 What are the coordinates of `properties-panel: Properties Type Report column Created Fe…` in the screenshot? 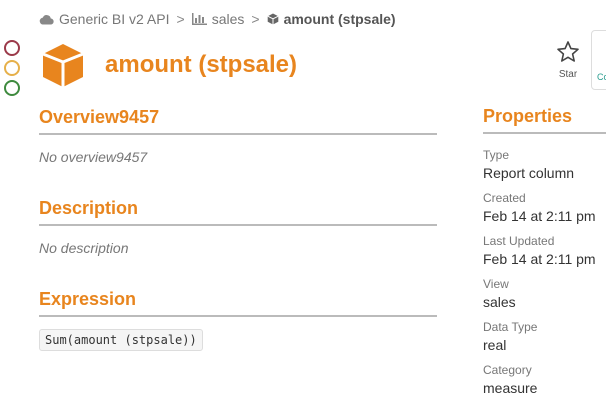 It's located at (544, 256).